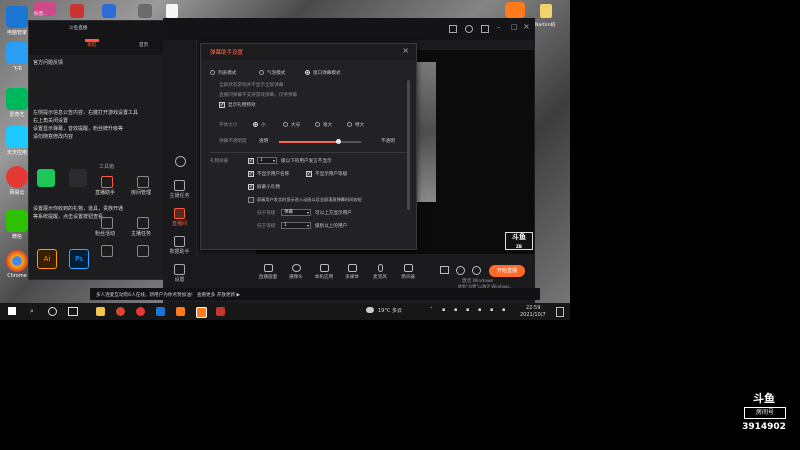 This screenshot has height=450, width=800. I want to click on toolbox-icon-download, so click(107, 251).